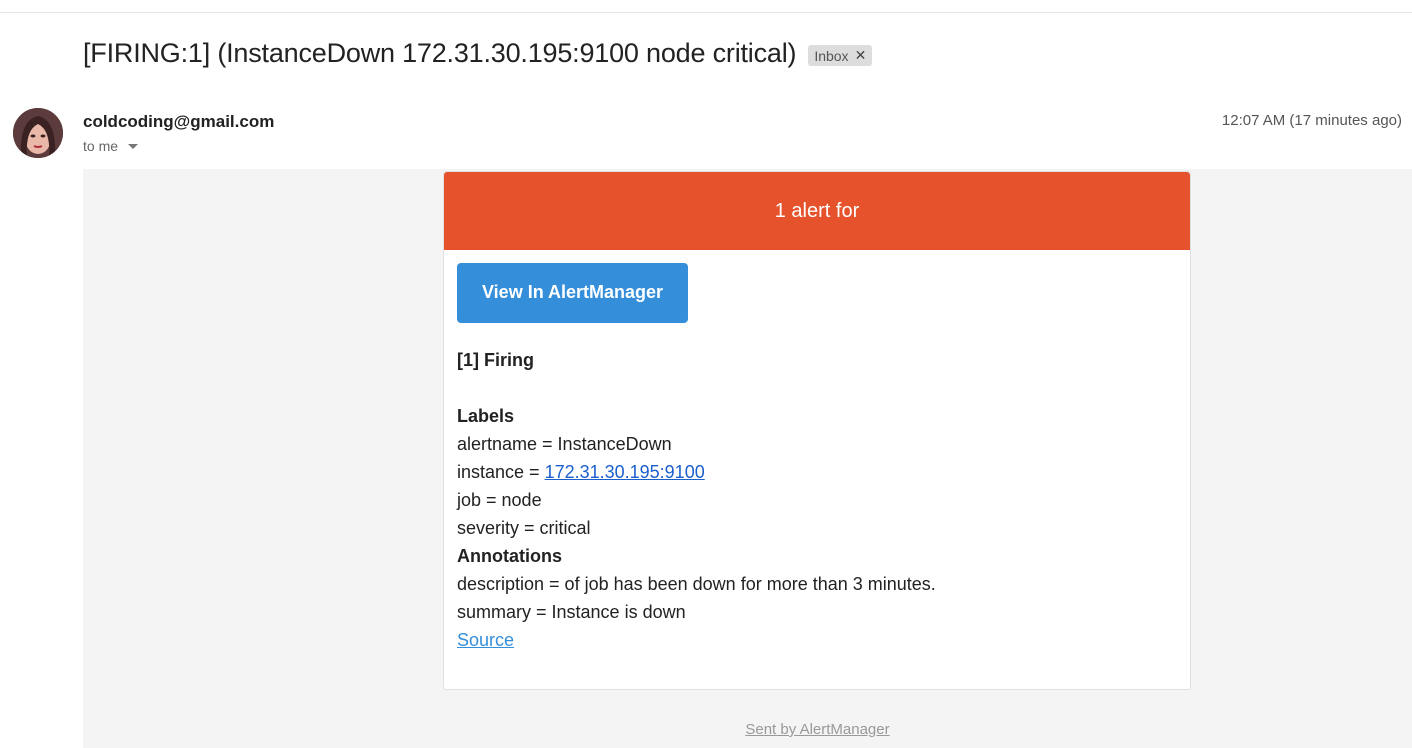 This screenshot has height=748, width=1412. Describe the element at coordinates (495, 360) in the screenshot. I see `firing-title: [1] Firing` at that location.